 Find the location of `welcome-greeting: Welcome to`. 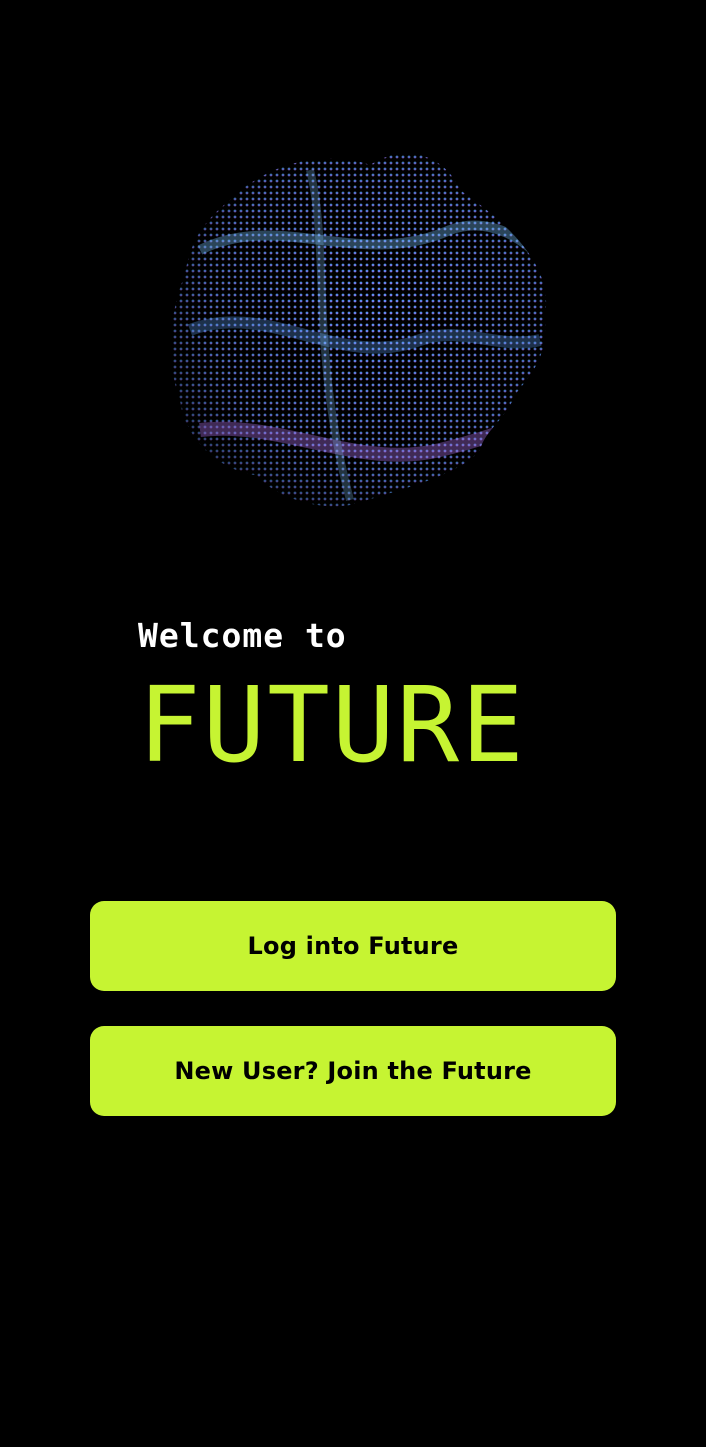

welcome-greeting: Welcome to is located at coordinates (242, 635).